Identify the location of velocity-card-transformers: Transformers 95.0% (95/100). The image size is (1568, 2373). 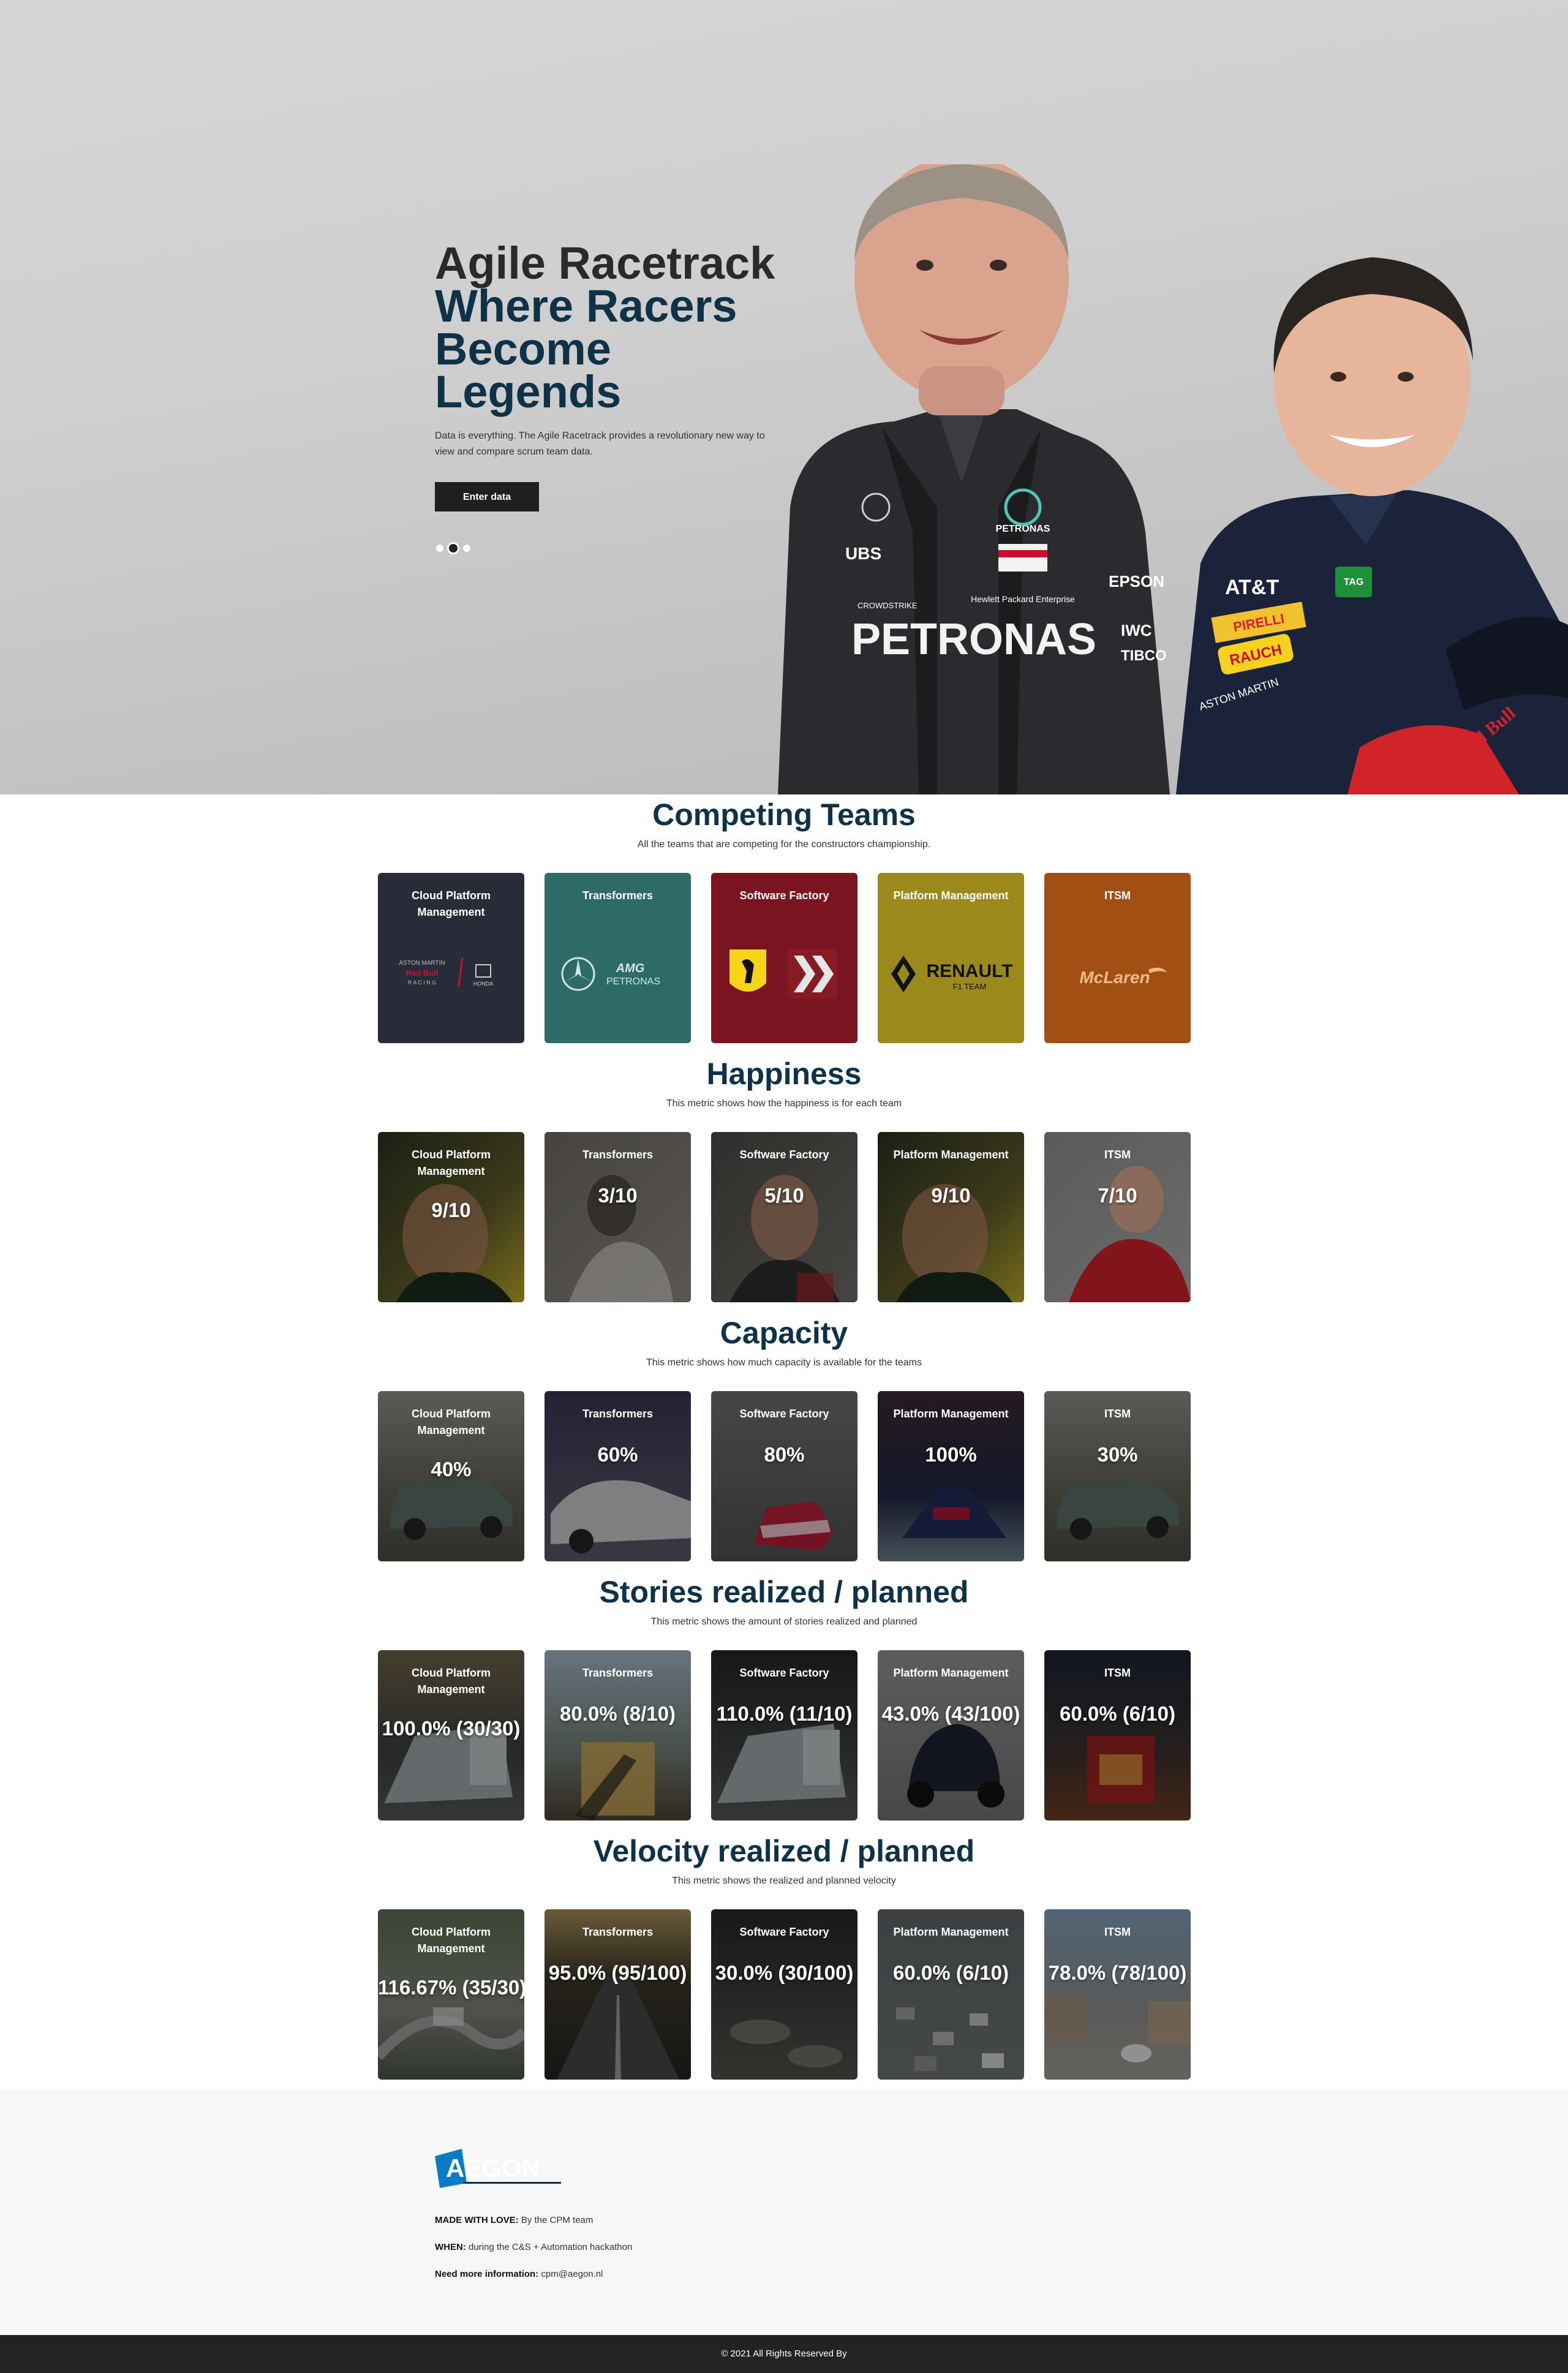
(618, 1994).